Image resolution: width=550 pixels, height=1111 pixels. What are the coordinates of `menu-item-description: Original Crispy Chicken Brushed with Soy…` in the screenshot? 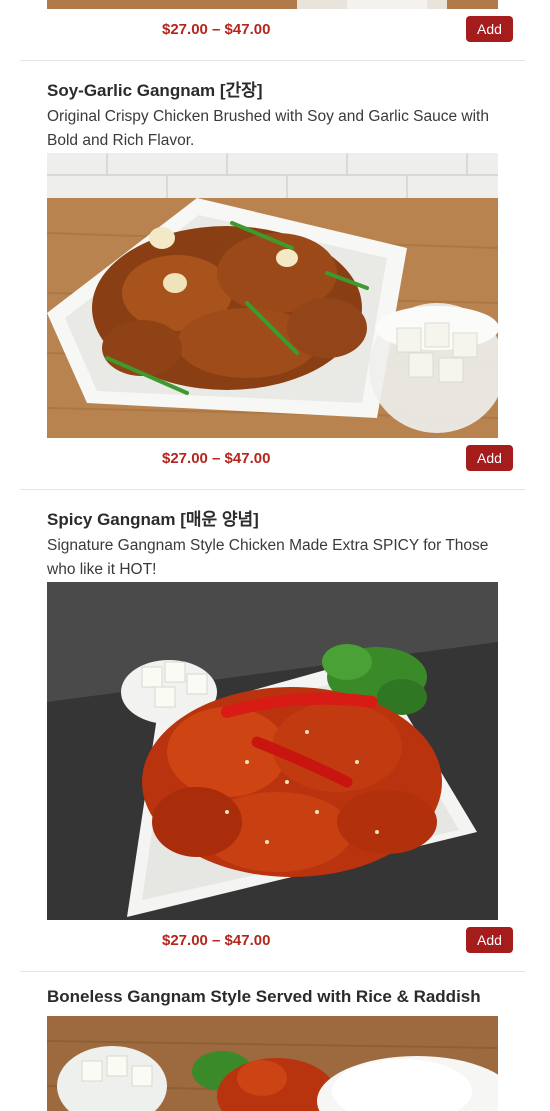 It's located at (268, 128).